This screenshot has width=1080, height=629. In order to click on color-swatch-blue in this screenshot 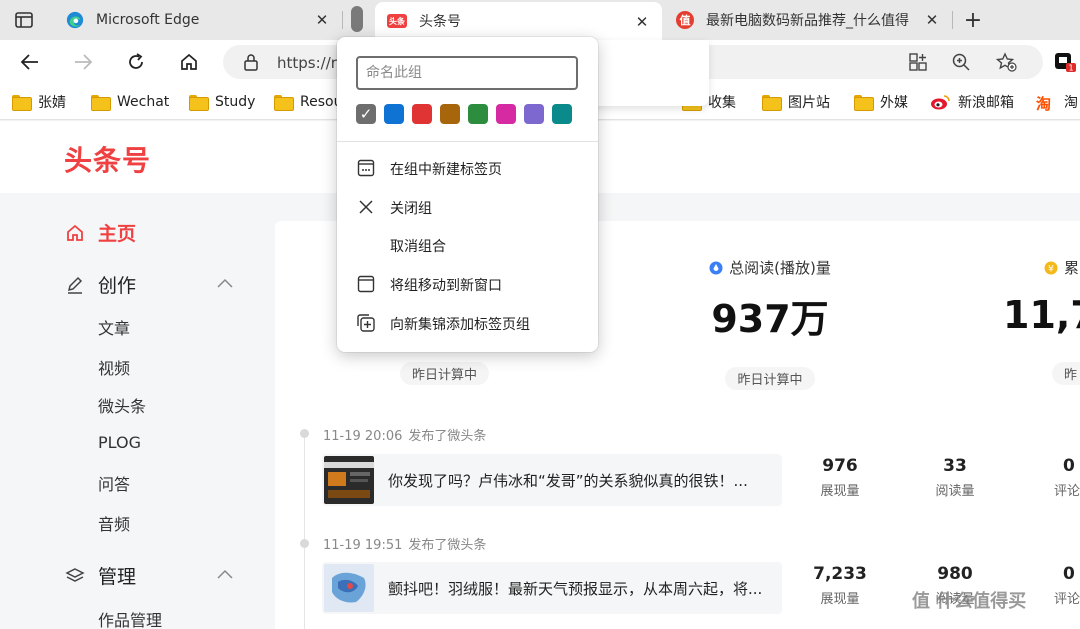, I will do `click(394, 114)`.